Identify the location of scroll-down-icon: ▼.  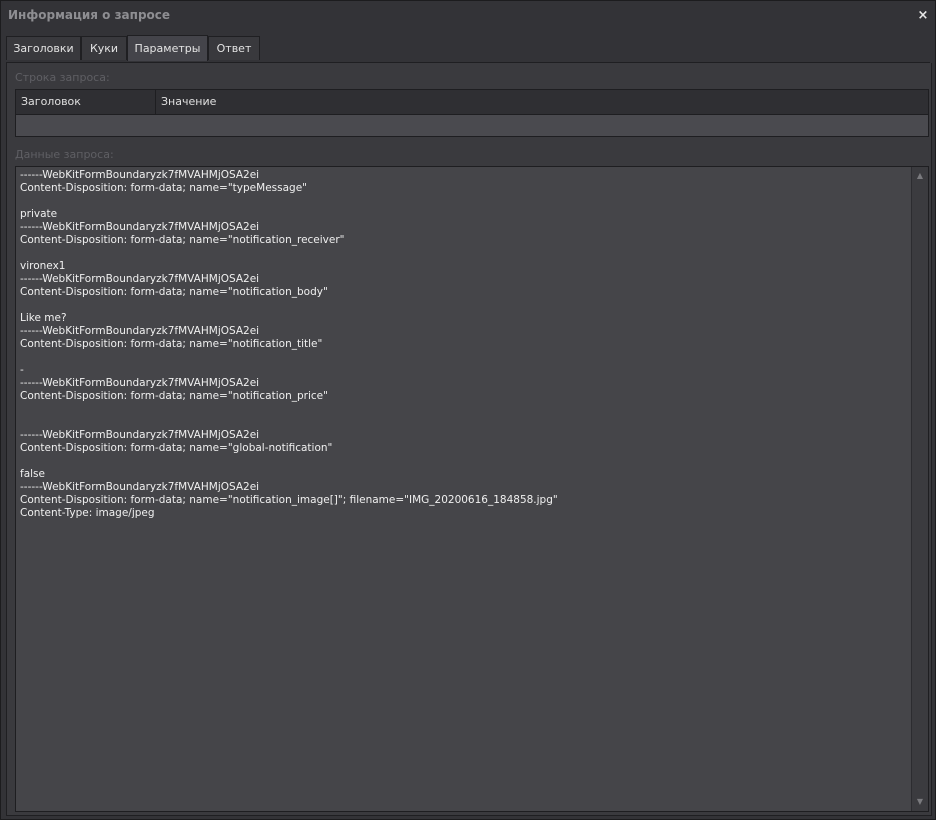
(920, 802).